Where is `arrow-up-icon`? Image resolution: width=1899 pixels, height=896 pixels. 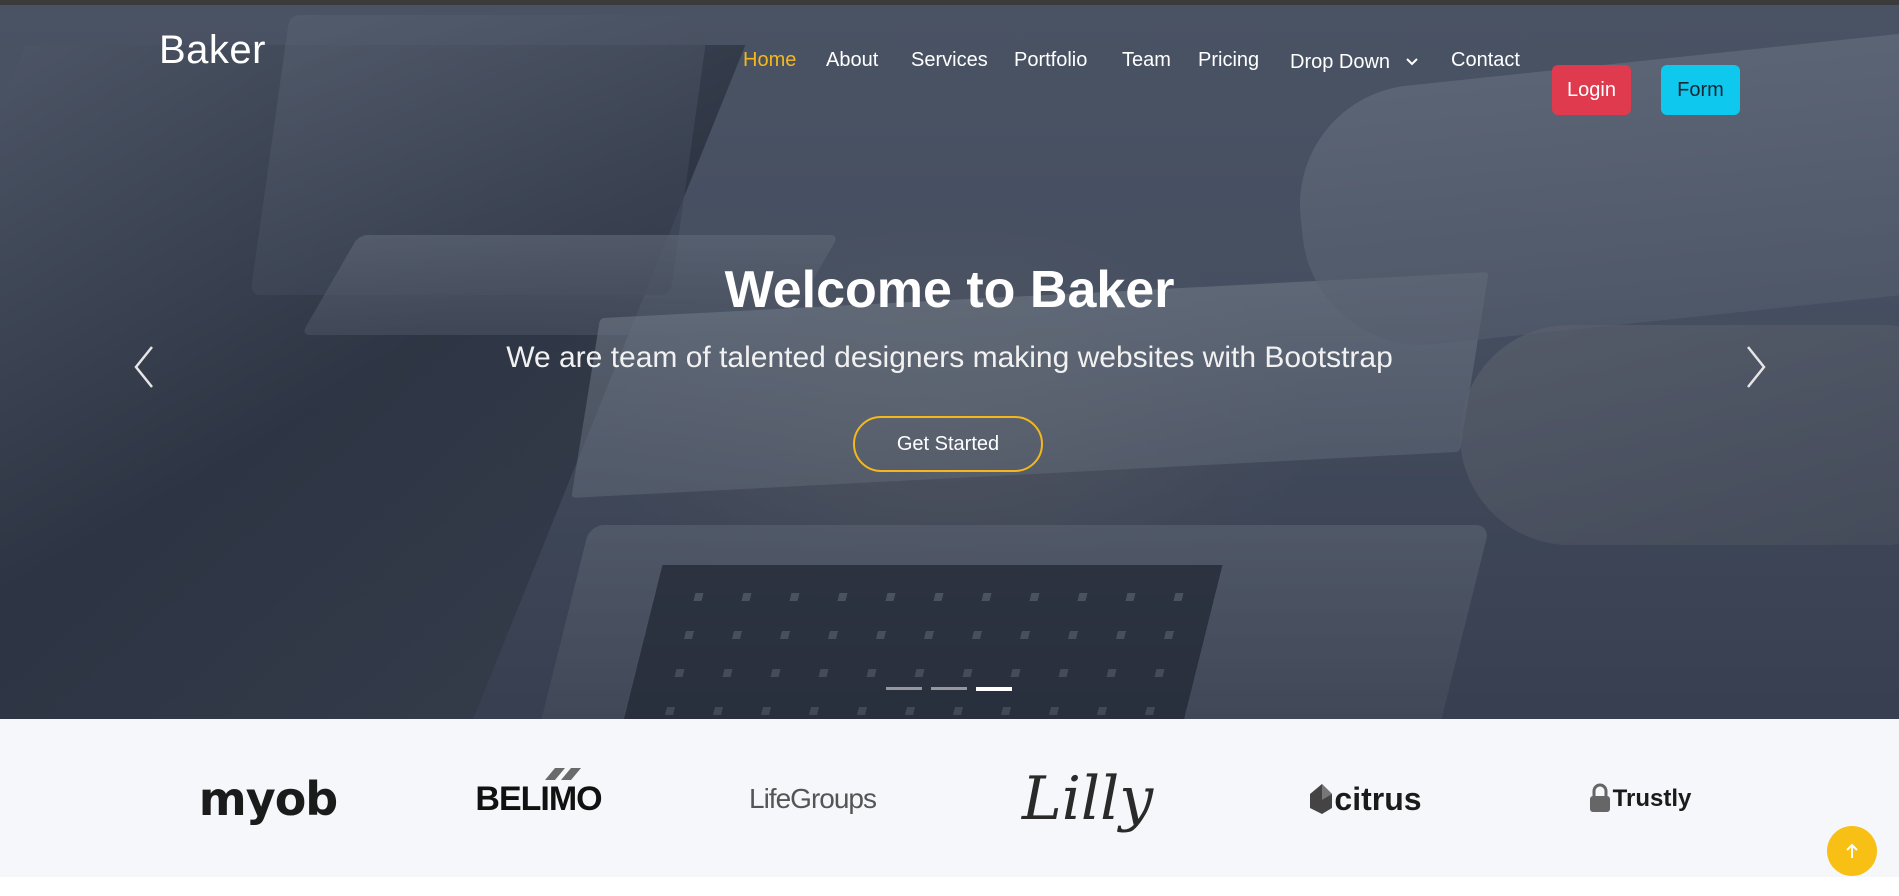
arrow-up-icon is located at coordinates (1852, 850).